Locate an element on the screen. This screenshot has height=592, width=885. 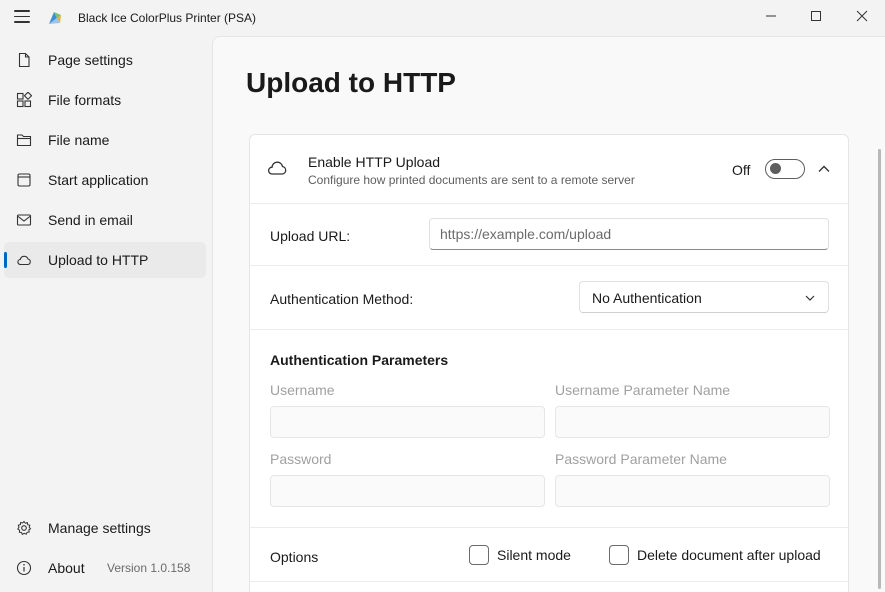
sidebar-item-file-formats: File formats is located at coordinates (105, 100).